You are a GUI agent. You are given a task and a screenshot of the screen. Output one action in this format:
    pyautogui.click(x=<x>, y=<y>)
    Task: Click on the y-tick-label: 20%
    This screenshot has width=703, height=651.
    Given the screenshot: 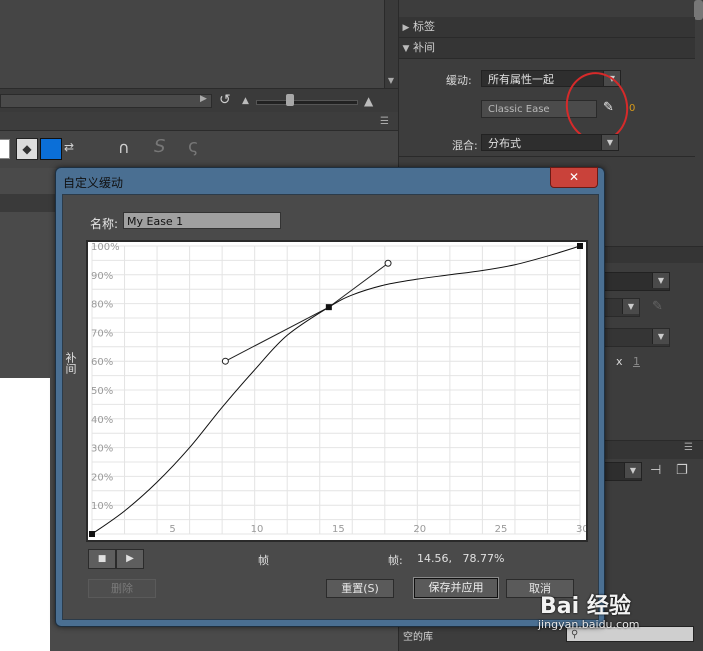 What is the action you would take?
    pyautogui.click(x=102, y=477)
    